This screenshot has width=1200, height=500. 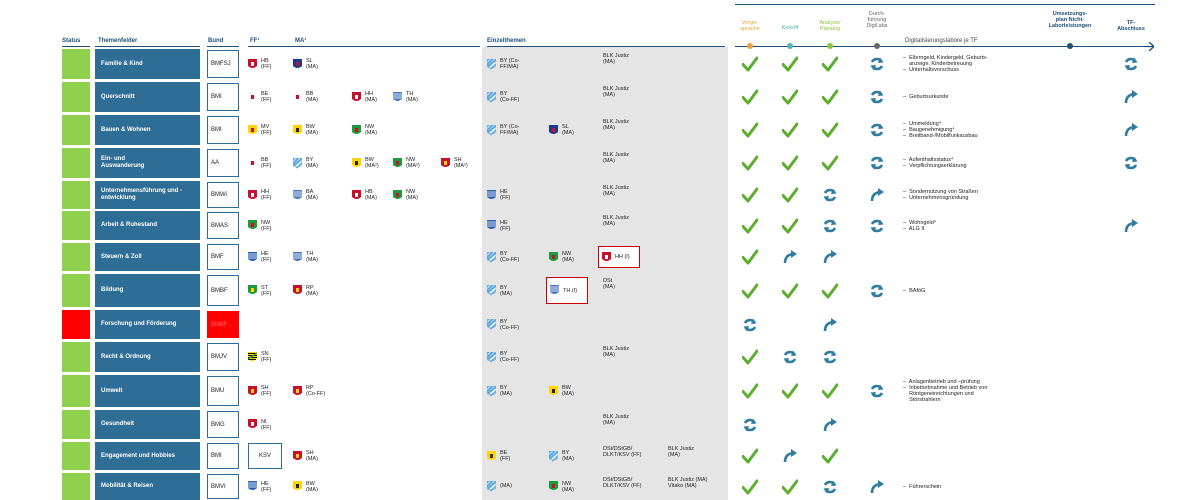 What do you see at coordinates (922, 487) in the screenshot?
I see `lab-notes: – Führerschein` at bounding box center [922, 487].